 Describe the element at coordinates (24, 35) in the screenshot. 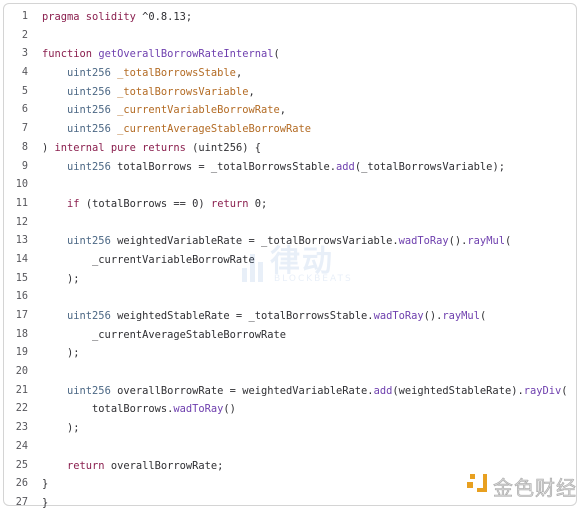

I see `line-number: 2` at that location.